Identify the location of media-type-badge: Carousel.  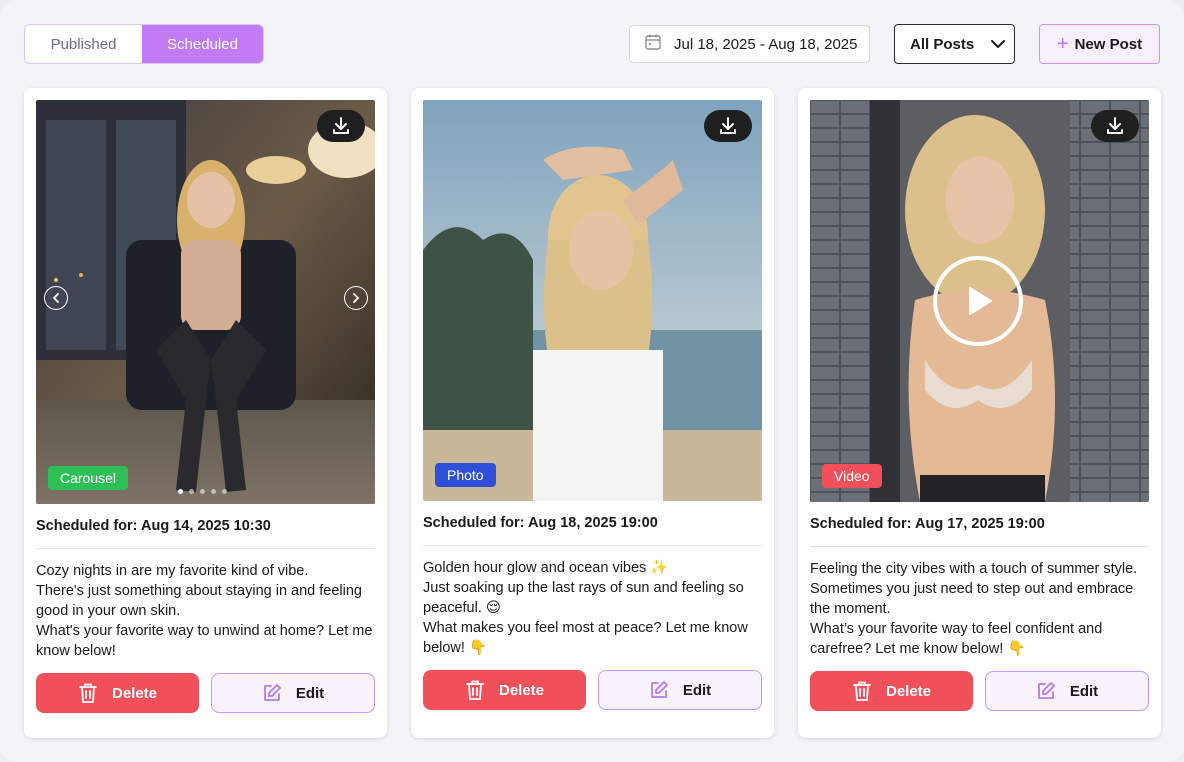
(88, 478).